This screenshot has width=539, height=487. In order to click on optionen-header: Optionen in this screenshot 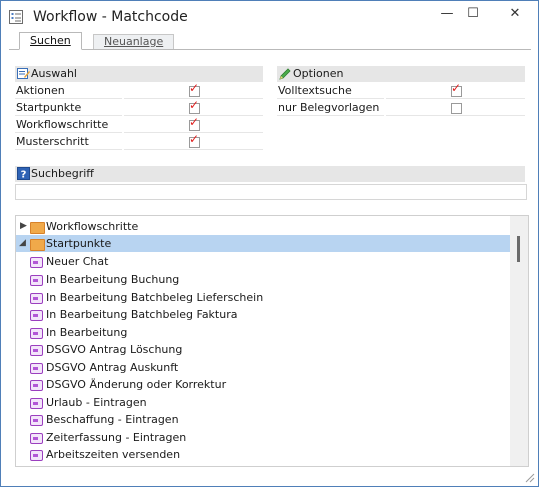, I will do `click(401, 74)`.